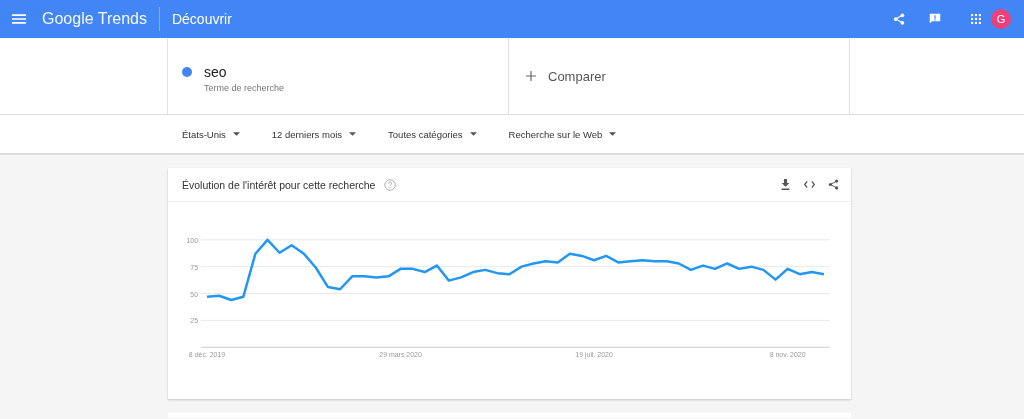  What do you see at coordinates (562, 134) in the screenshot?
I see `filter-dropdown: Recherche sur le Web` at bounding box center [562, 134].